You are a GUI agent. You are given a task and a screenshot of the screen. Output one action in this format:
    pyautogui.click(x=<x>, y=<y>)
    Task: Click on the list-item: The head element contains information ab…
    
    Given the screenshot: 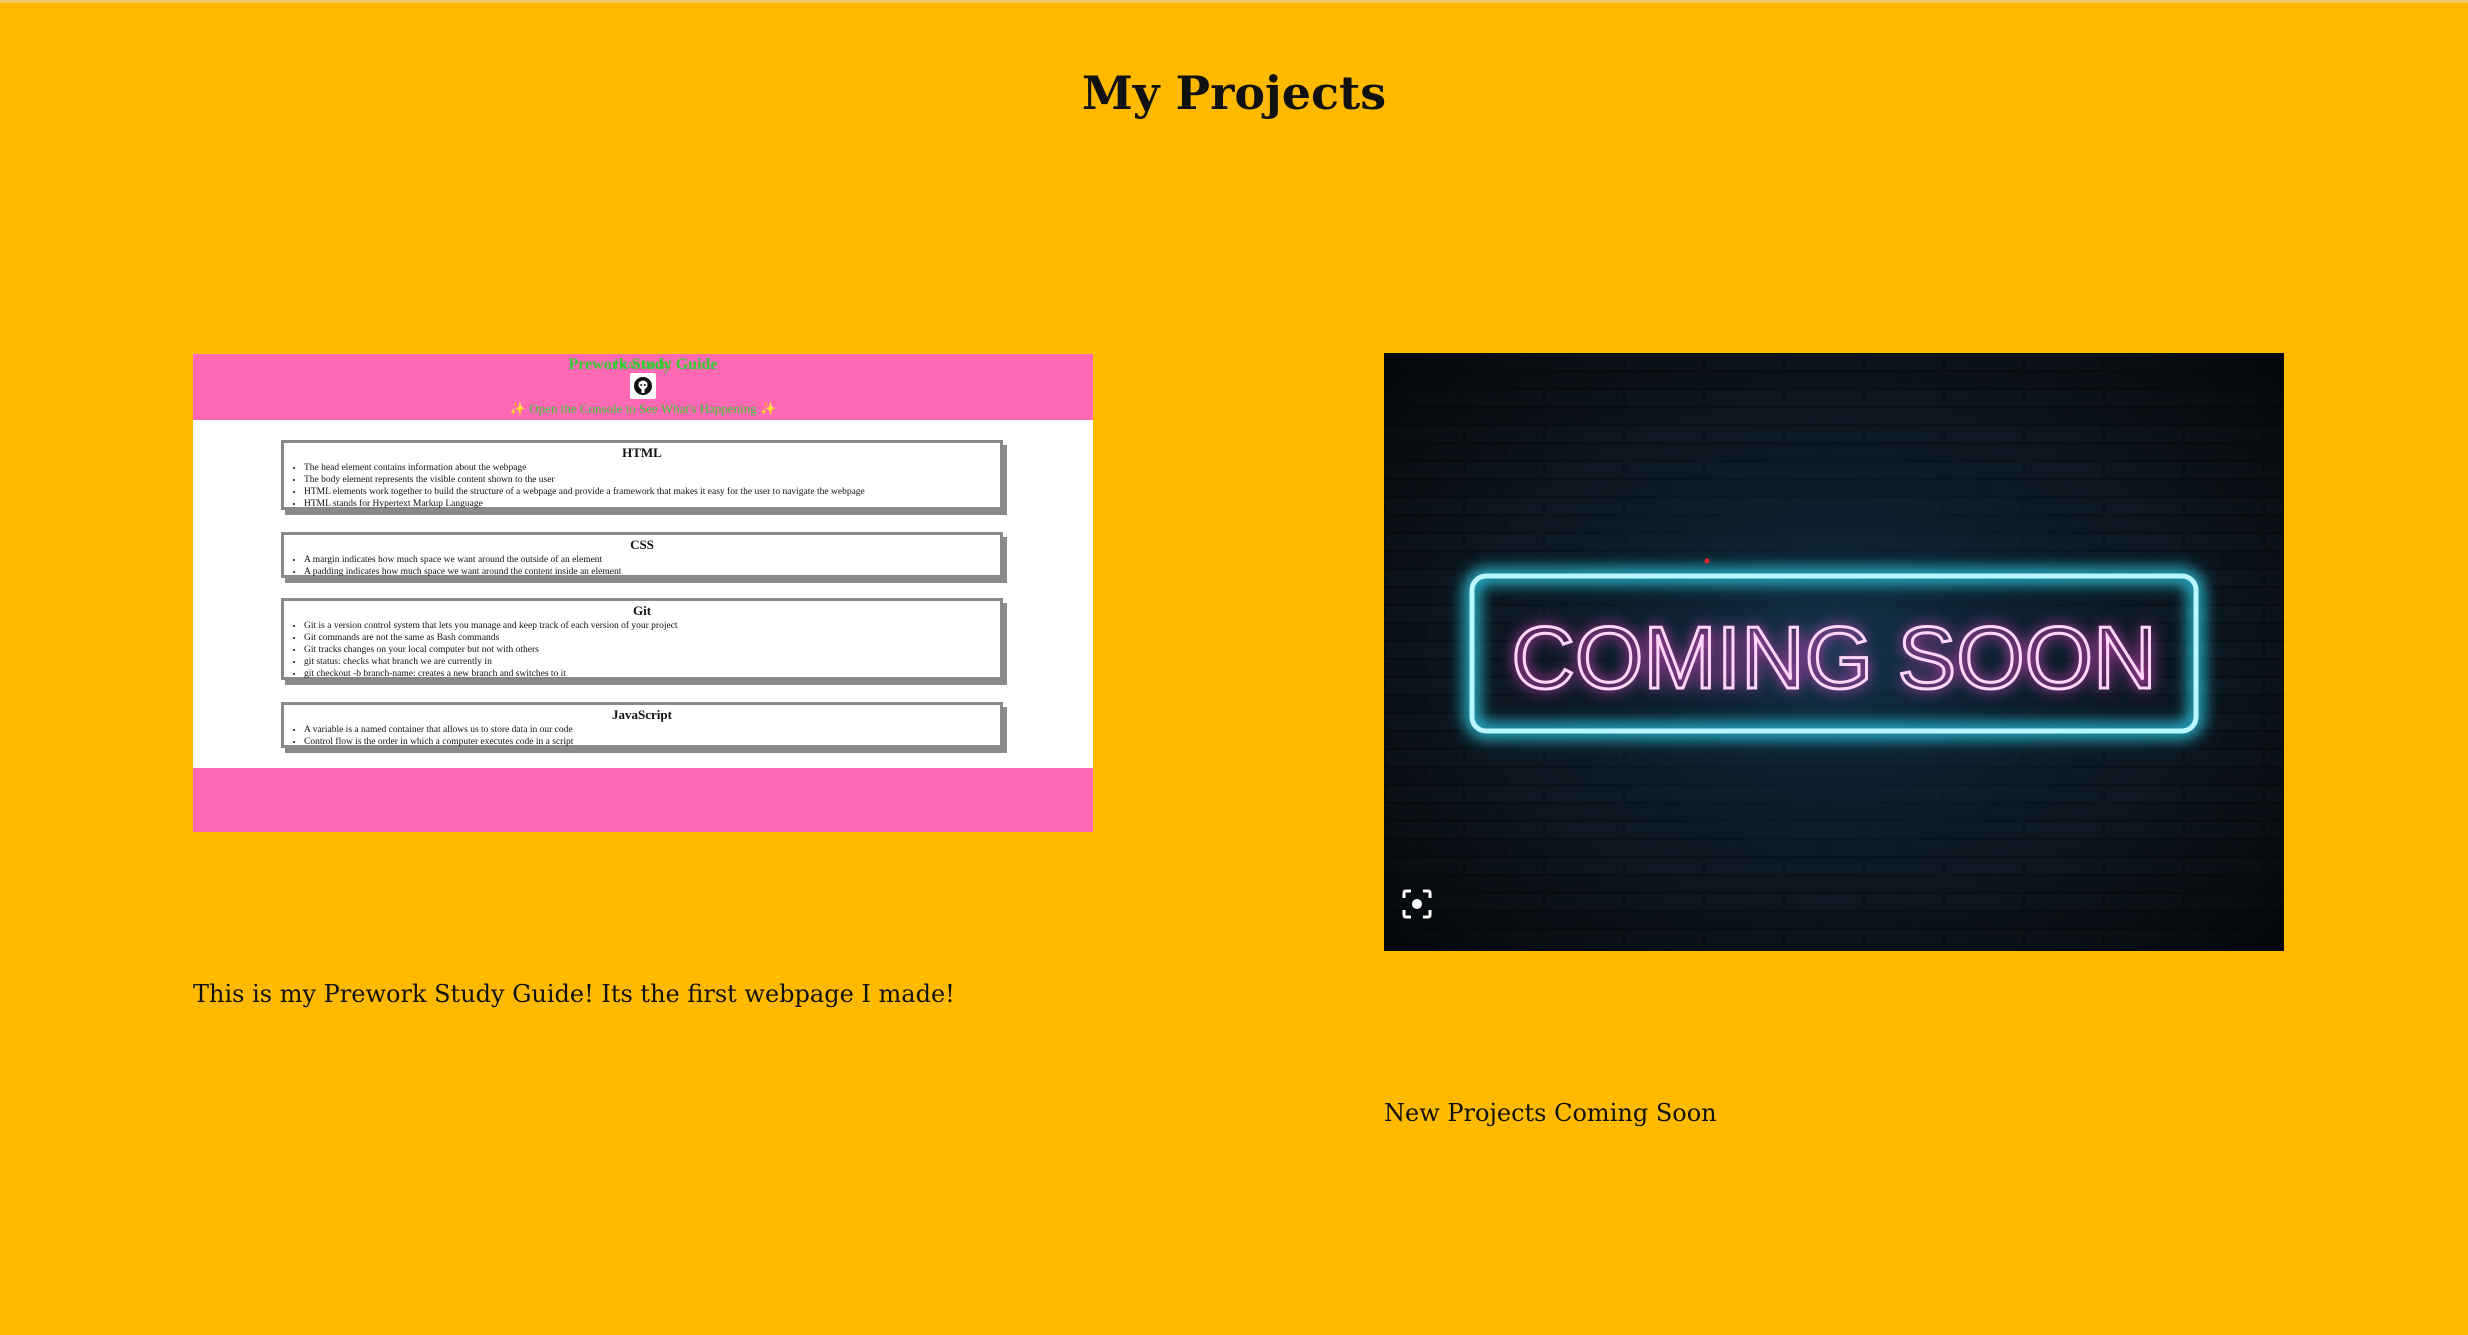 What is the action you would take?
    pyautogui.click(x=652, y=468)
    